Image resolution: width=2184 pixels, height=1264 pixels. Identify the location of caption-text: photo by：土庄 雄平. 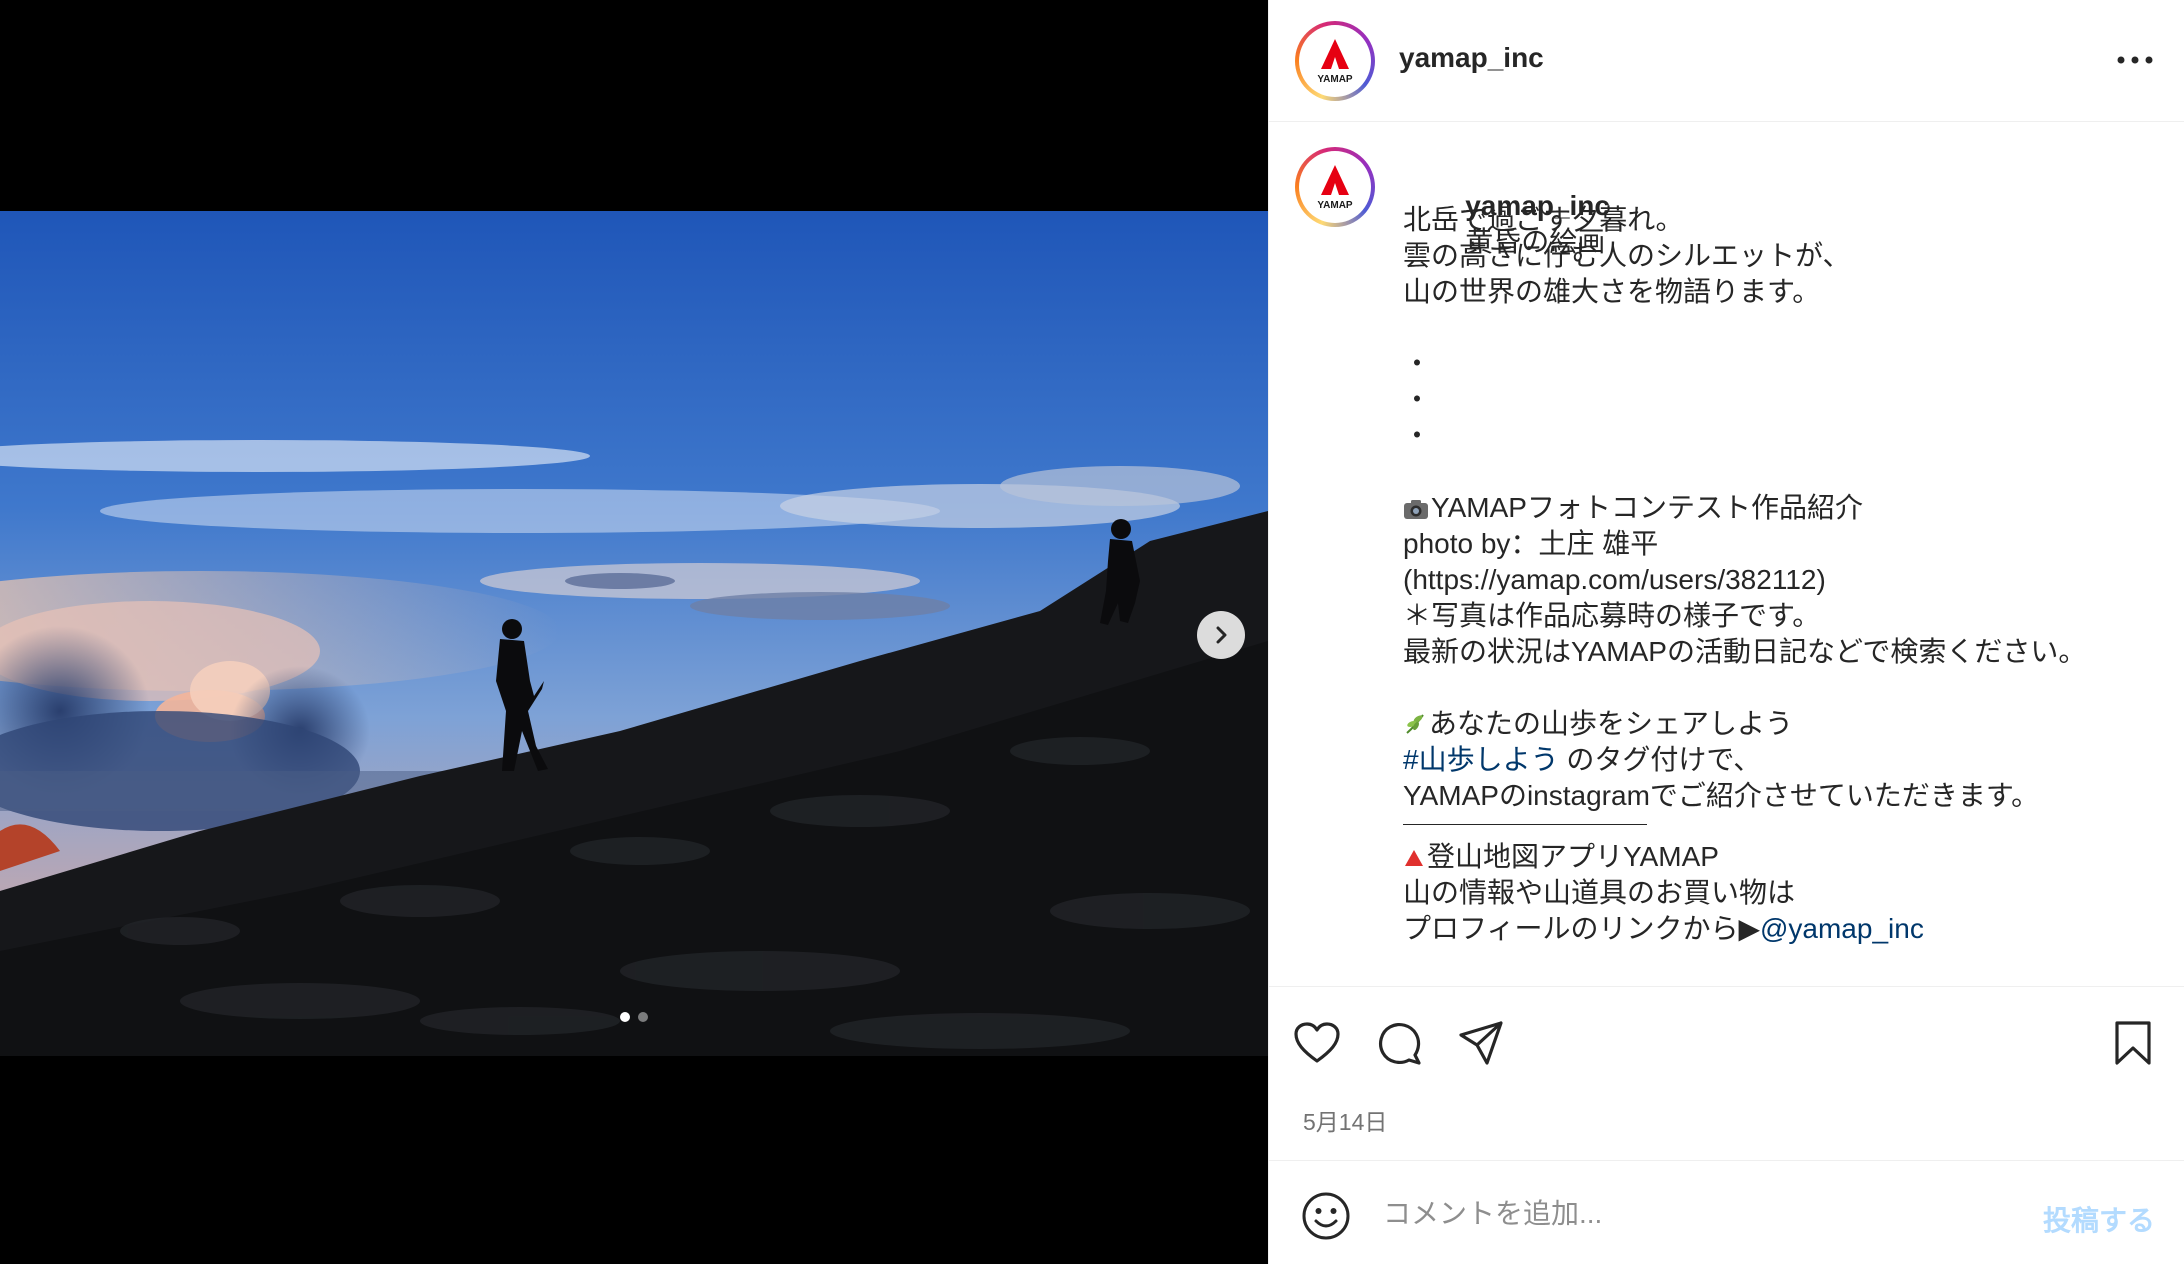
(1531, 543).